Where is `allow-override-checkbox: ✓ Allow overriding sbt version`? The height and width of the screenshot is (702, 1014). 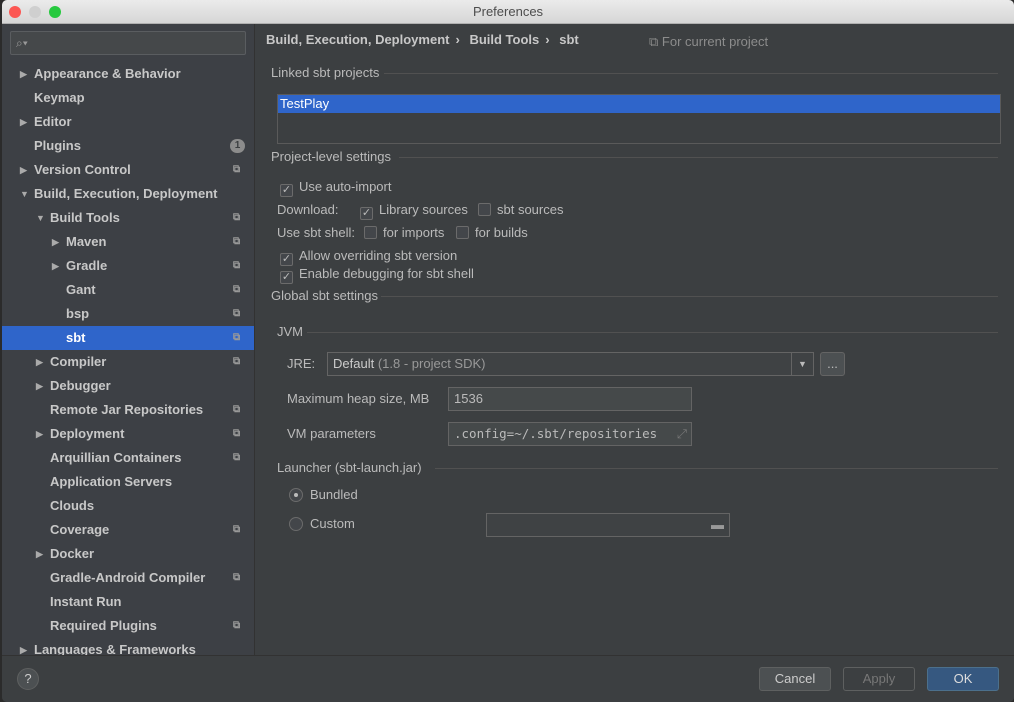
allow-override-checkbox: ✓ Allow overriding sbt version is located at coordinates (369, 256).